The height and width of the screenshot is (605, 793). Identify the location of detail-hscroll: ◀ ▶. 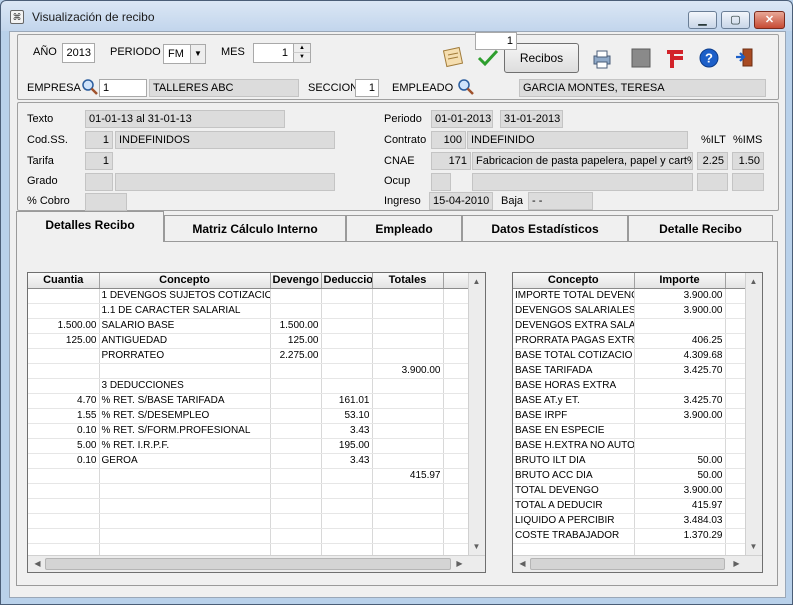
(256, 563).